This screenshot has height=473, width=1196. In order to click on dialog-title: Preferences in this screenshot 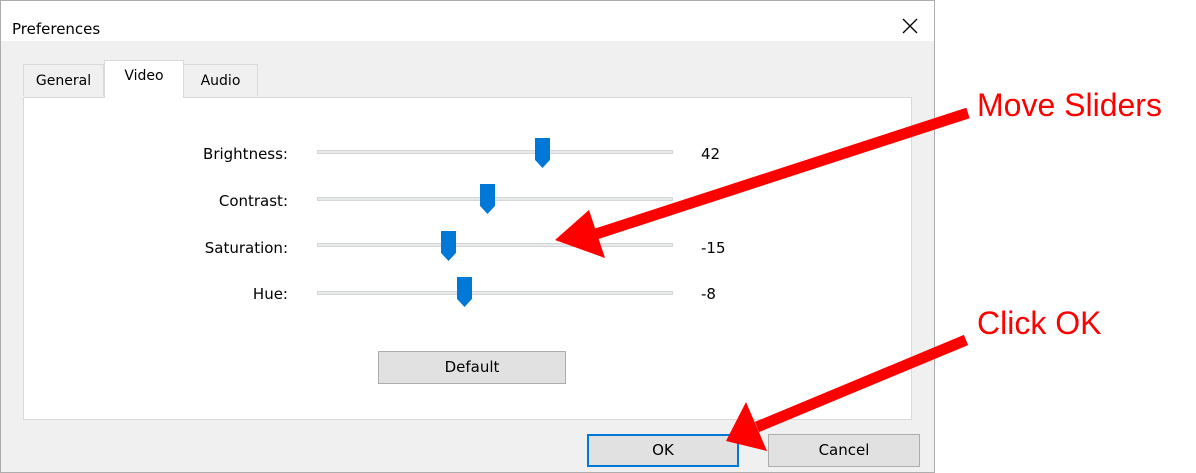, I will do `click(56, 29)`.